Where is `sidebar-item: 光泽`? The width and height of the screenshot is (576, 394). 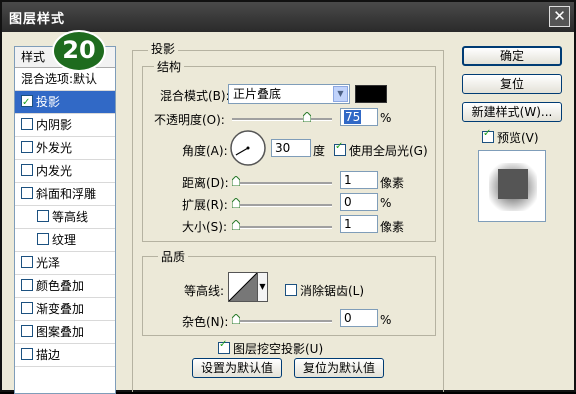 sidebar-item: 光泽 is located at coordinates (65, 263).